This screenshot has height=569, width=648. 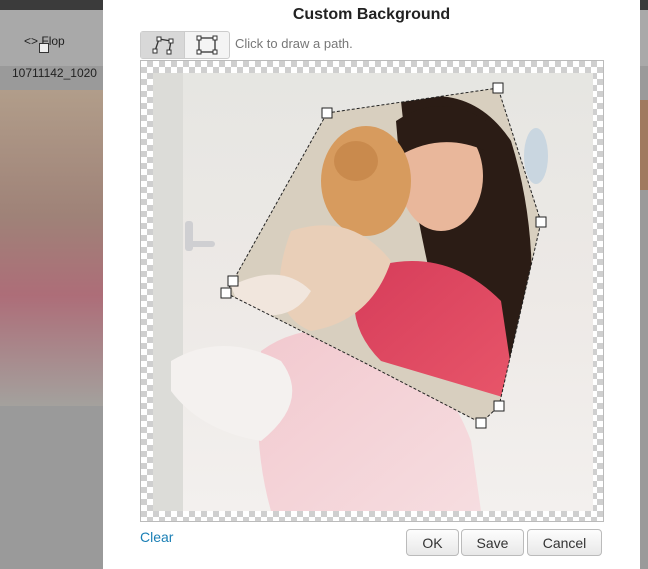 I want to click on path-tool-button, so click(x=163, y=45).